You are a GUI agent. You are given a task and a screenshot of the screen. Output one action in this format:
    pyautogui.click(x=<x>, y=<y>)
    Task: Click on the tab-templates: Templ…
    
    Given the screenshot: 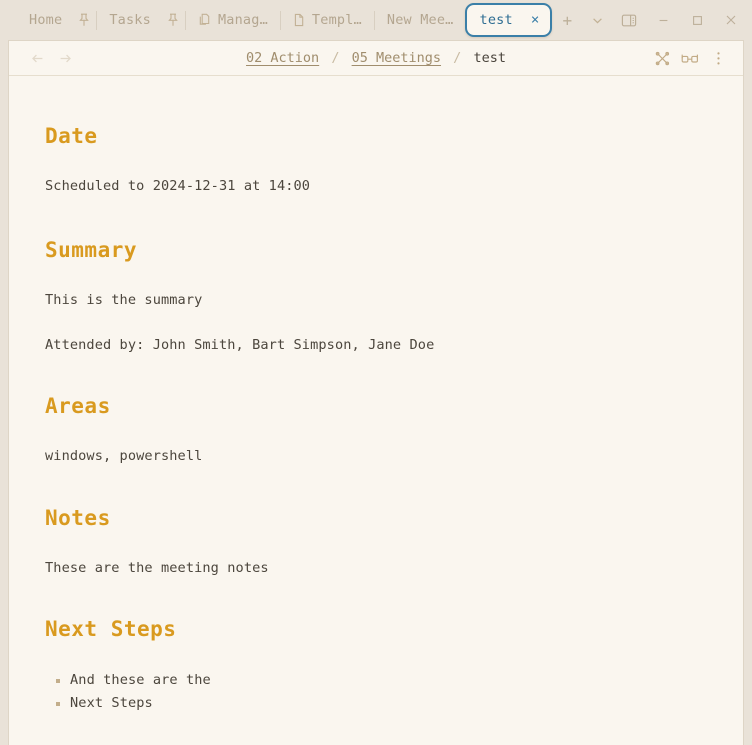 What is the action you would take?
    pyautogui.click(x=327, y=20)
    